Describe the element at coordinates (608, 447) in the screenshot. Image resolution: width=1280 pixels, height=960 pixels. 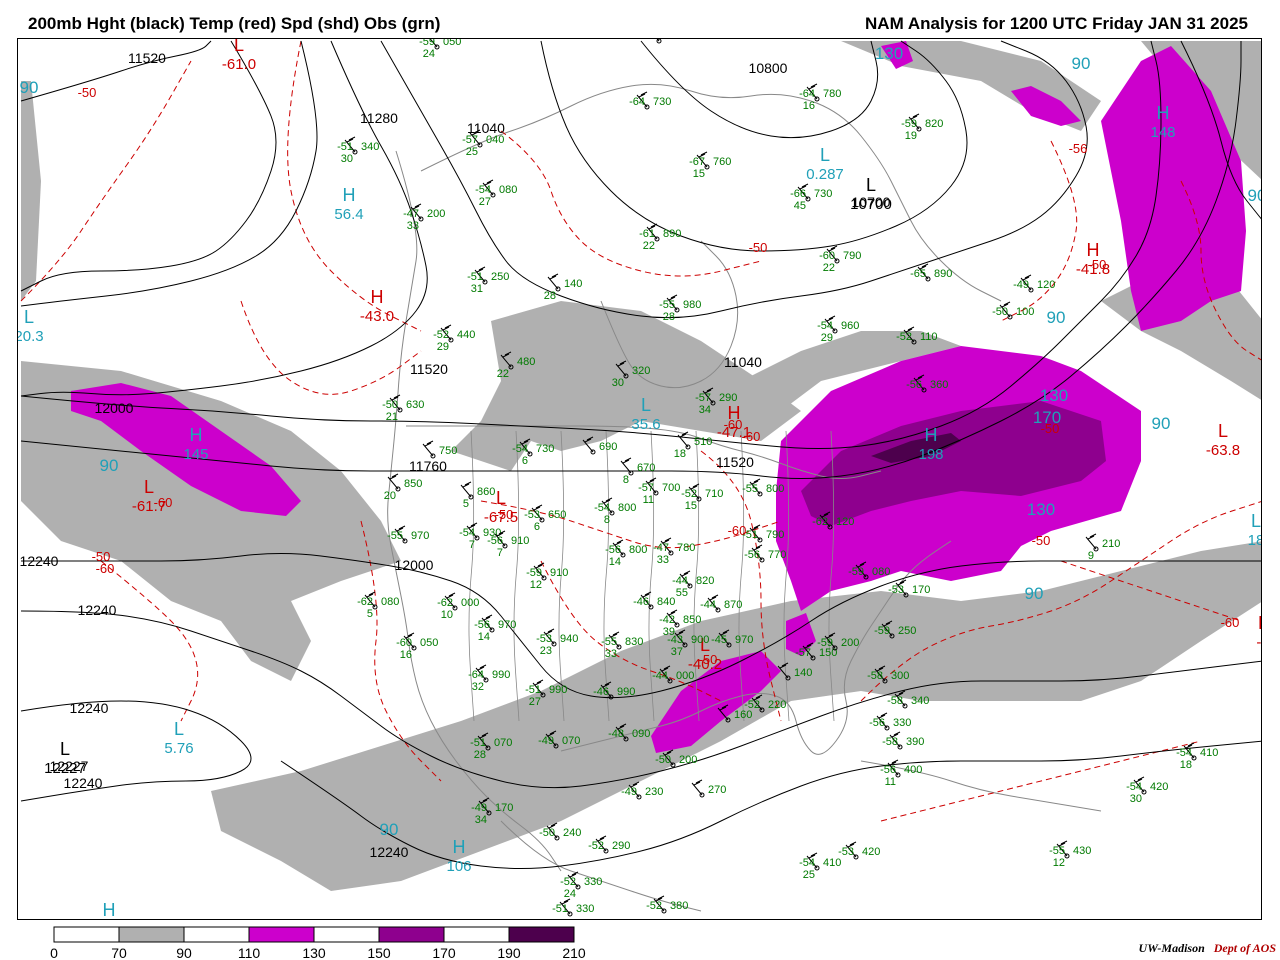
I see `obs-height: 690` at that location.